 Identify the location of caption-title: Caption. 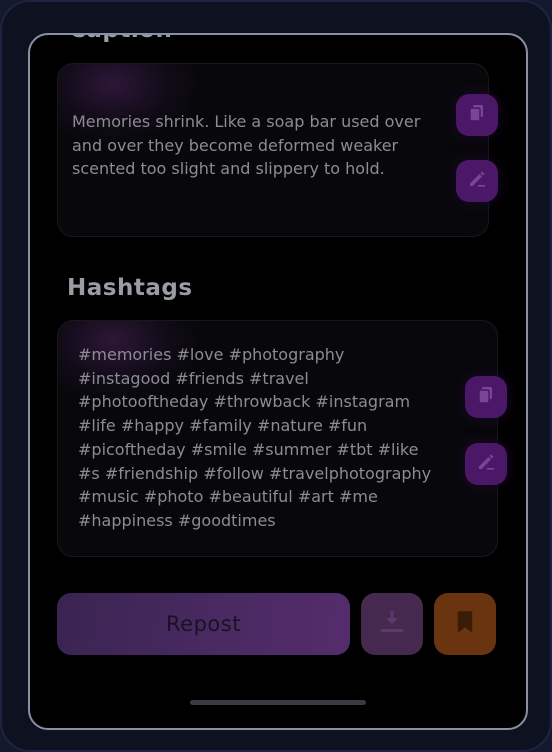
(120, 39).